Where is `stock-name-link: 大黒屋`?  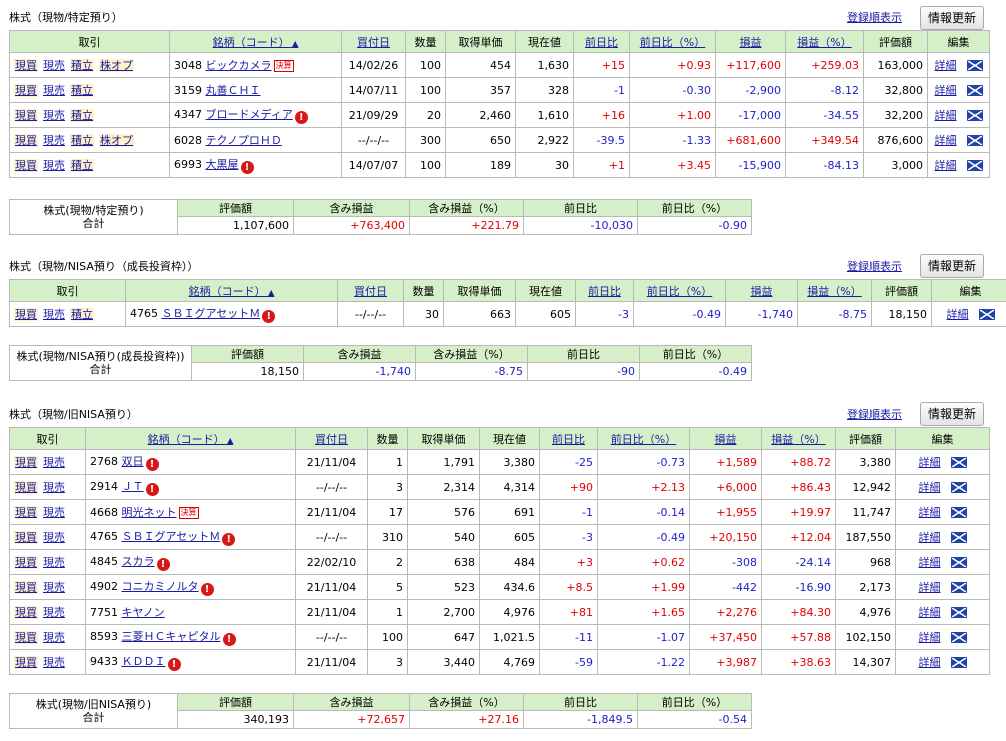 stock-name-link: 大黒屋 is located at coordinates (222, 164).